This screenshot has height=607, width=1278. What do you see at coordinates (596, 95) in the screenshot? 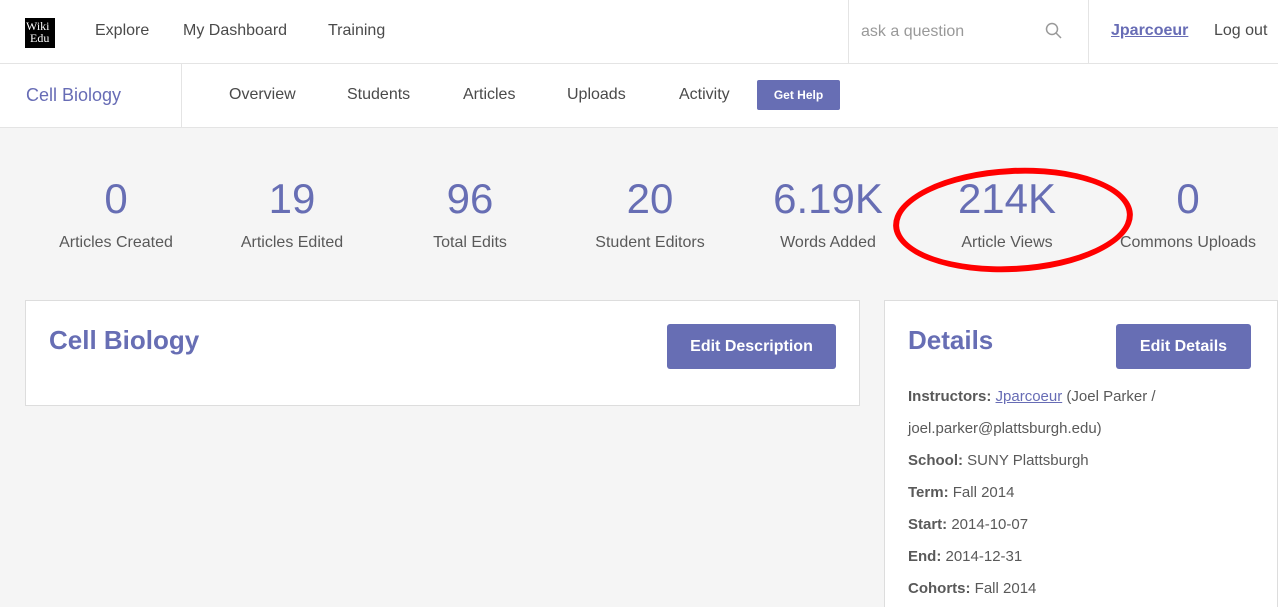
I see `tab-uploads: Uploads` at bounding box center [596, 95].